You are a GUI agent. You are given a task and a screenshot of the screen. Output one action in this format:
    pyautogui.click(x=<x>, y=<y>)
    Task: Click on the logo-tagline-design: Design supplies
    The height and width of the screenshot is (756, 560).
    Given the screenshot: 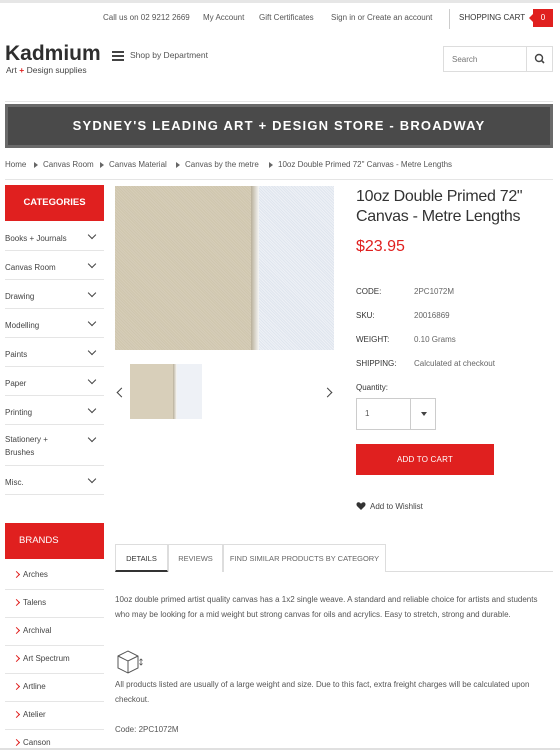 What is the action you would take?
    pyautogui.click(x=56, y=70)
    